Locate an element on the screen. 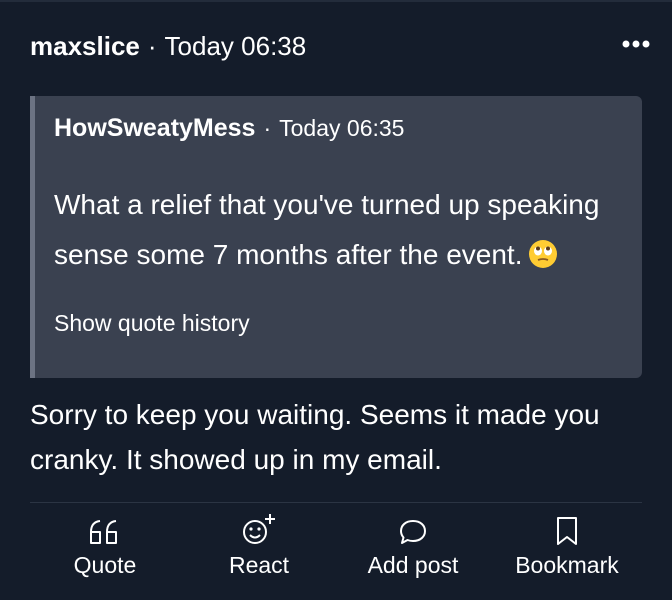  bookmark-icon is located at coordinates (567, 531).